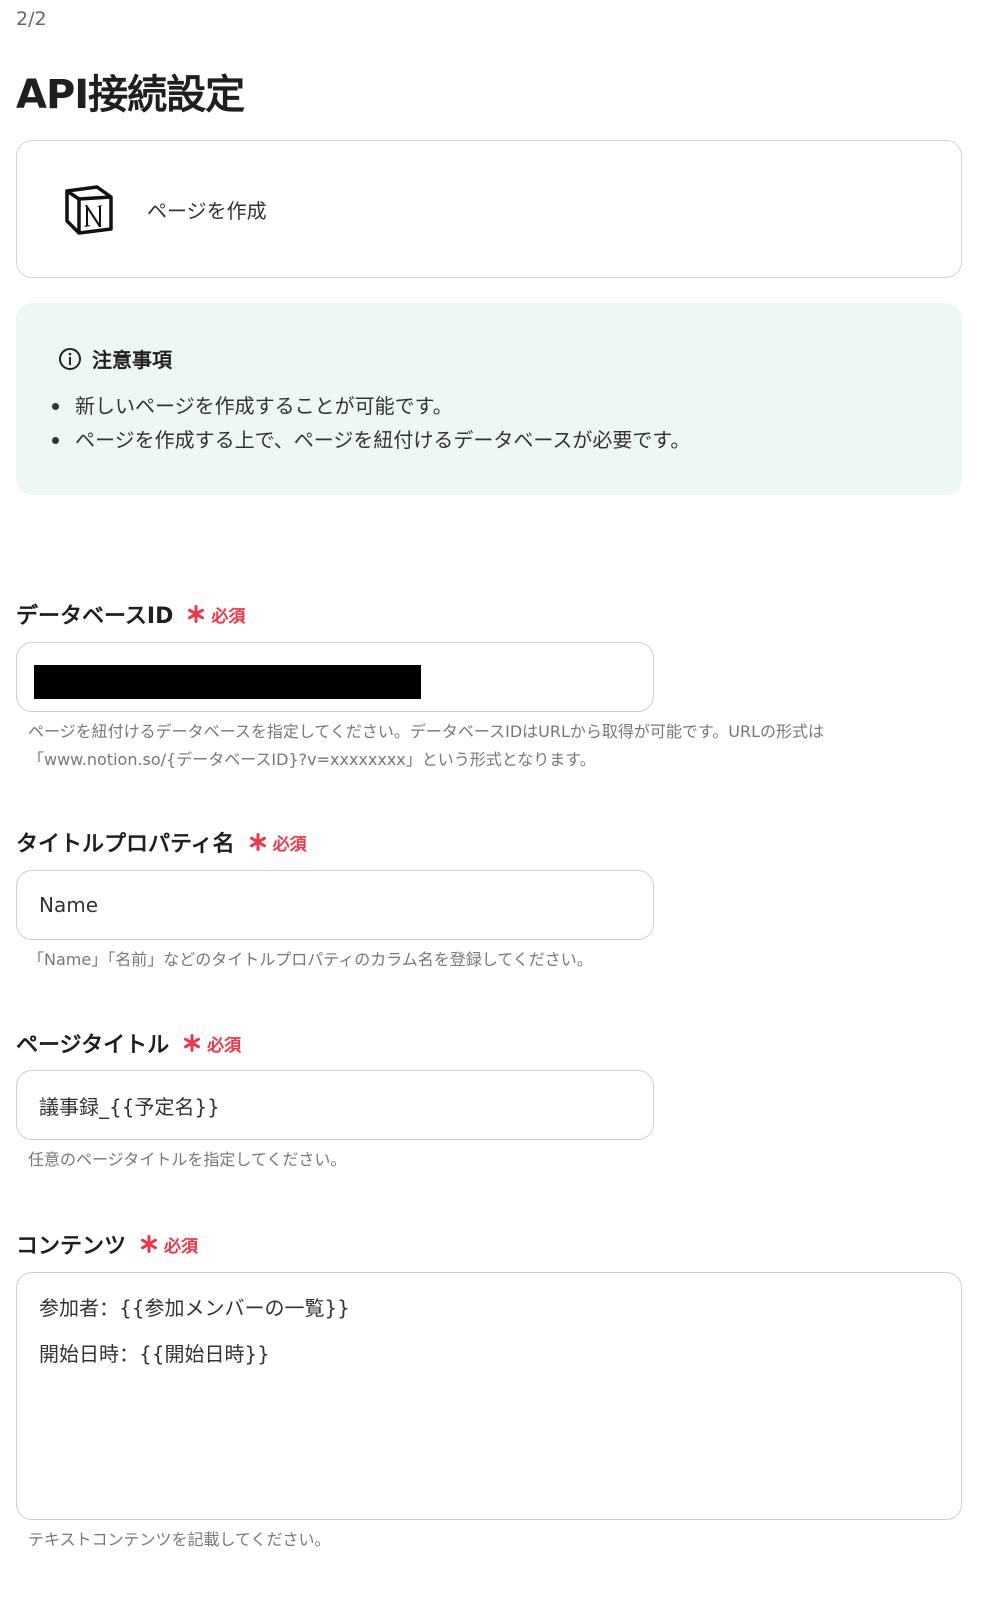  I want to click on title-property-label: タイトルプロパティ名 必須, so click(161, 842).